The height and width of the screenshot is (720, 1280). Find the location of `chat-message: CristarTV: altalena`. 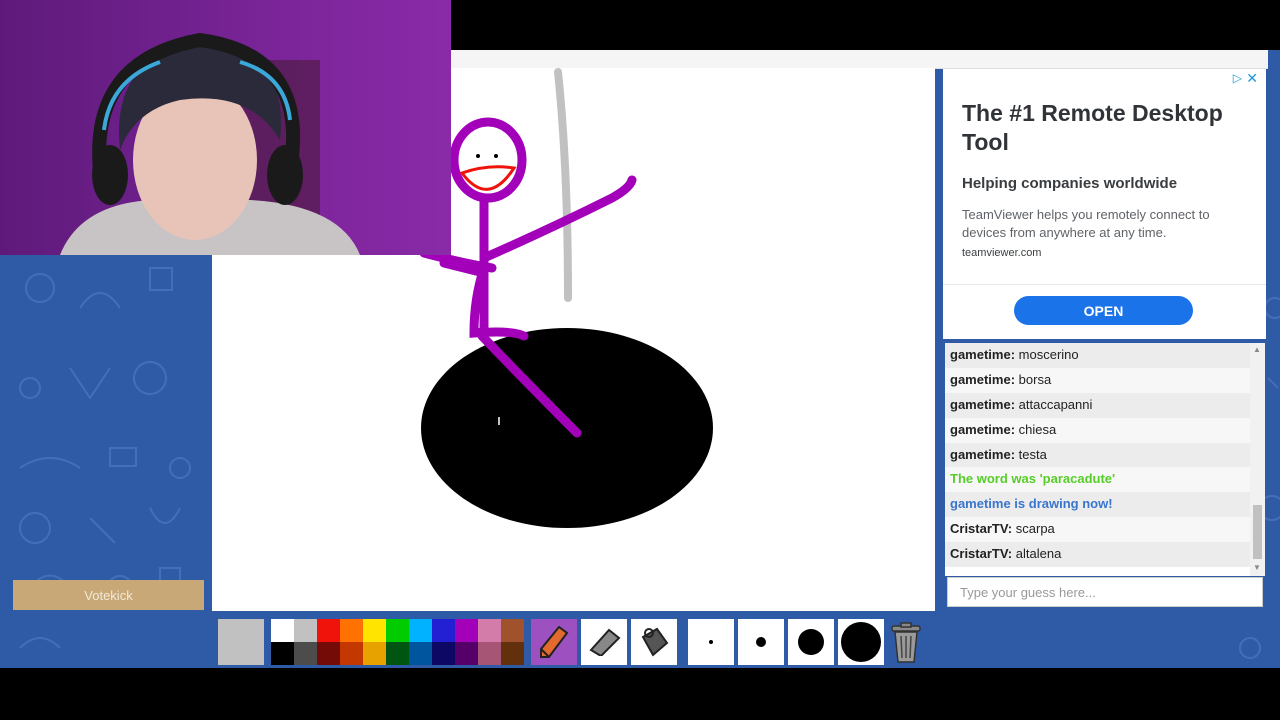

chat-message: CristarTV: altalena is located at coordinates (1097, 555).